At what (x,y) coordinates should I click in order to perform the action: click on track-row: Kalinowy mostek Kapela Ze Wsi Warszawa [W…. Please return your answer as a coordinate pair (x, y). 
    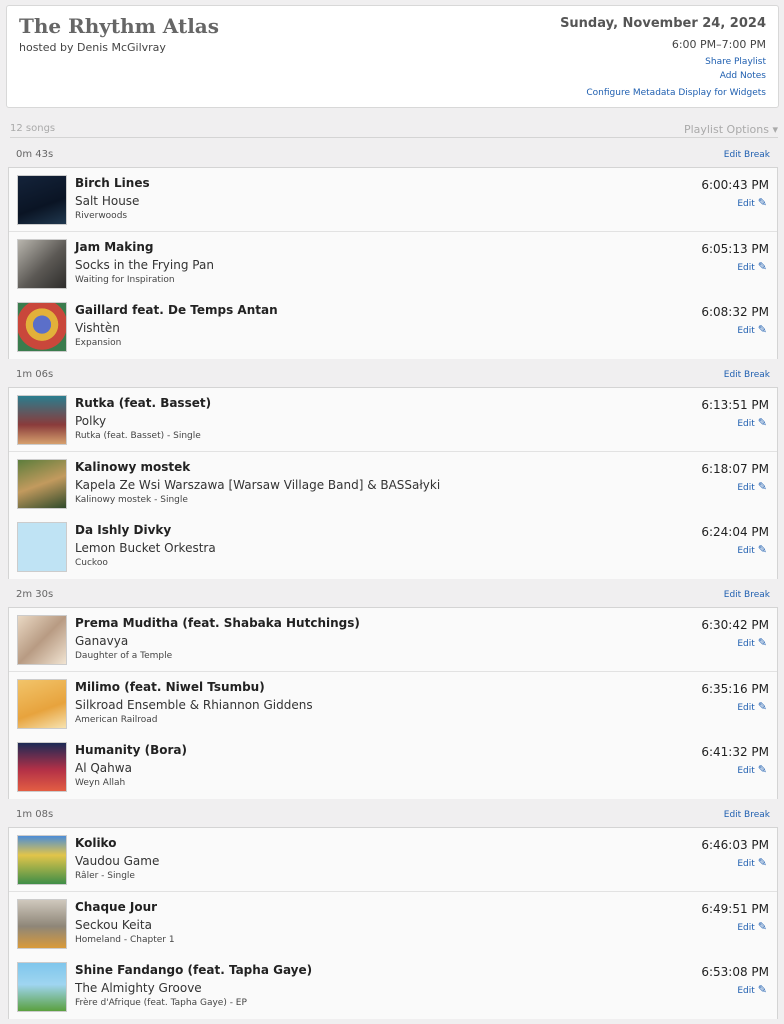
    Looking at the image, I should click on (393, 483).